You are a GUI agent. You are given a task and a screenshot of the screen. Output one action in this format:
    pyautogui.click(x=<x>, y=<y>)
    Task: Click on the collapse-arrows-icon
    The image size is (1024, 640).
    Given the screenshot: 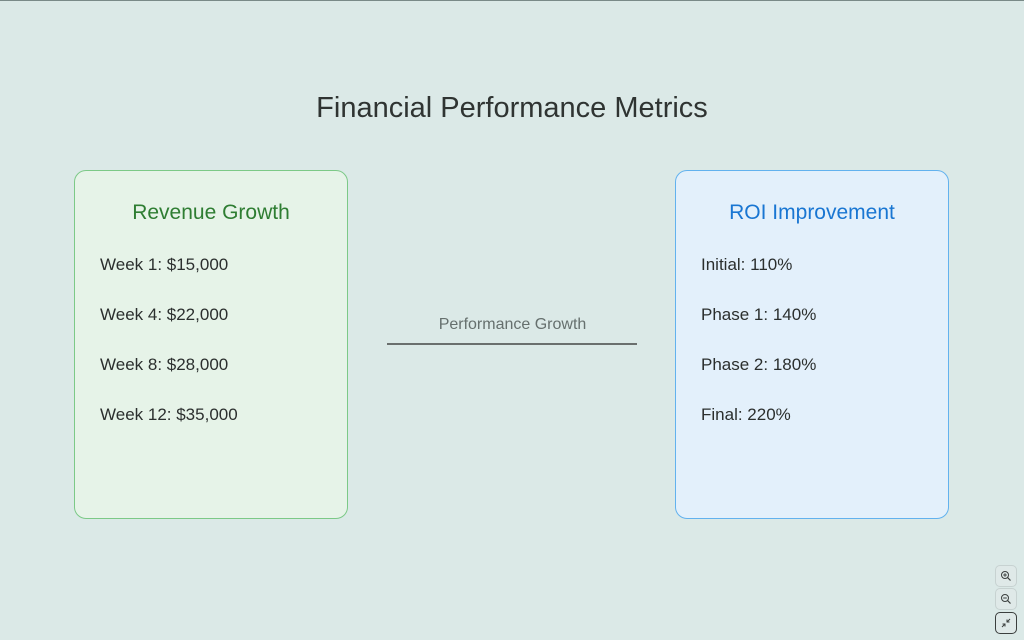 What is the action you would take?
    pyautogui.click(x=1006, y=623)
    